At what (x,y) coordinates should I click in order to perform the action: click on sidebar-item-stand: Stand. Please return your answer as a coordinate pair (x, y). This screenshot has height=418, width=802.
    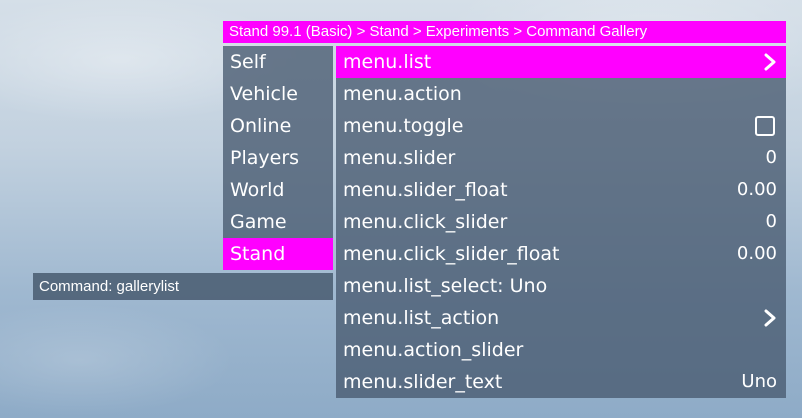
    Looking at the image, I should click on (278, 254).